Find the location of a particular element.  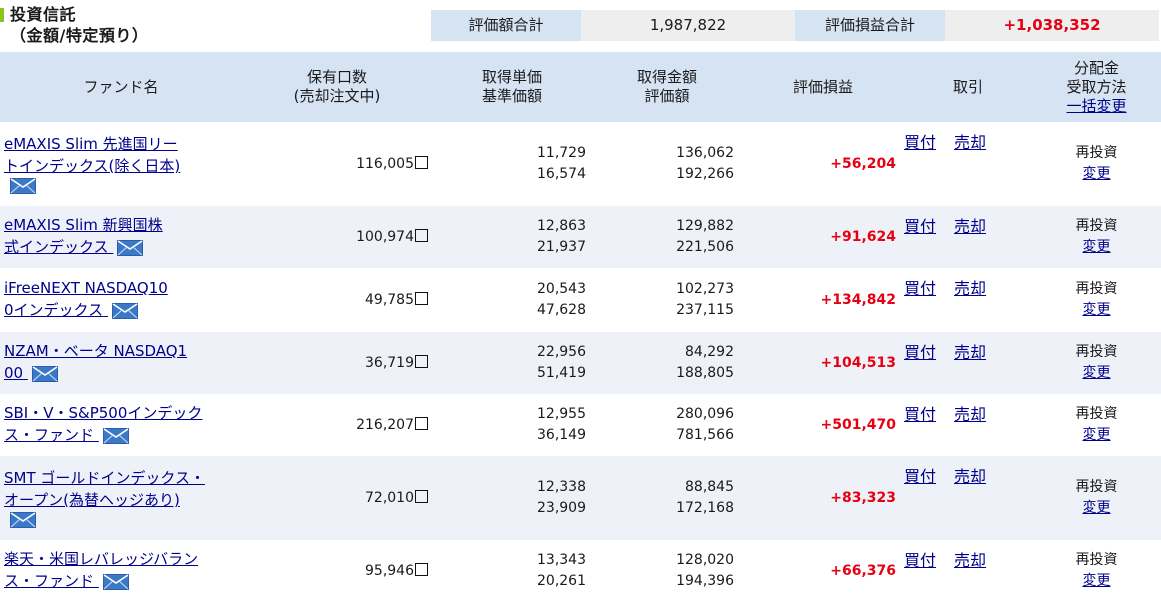

section-title-line1: 投資信託 is located at coordinates (43, 14).